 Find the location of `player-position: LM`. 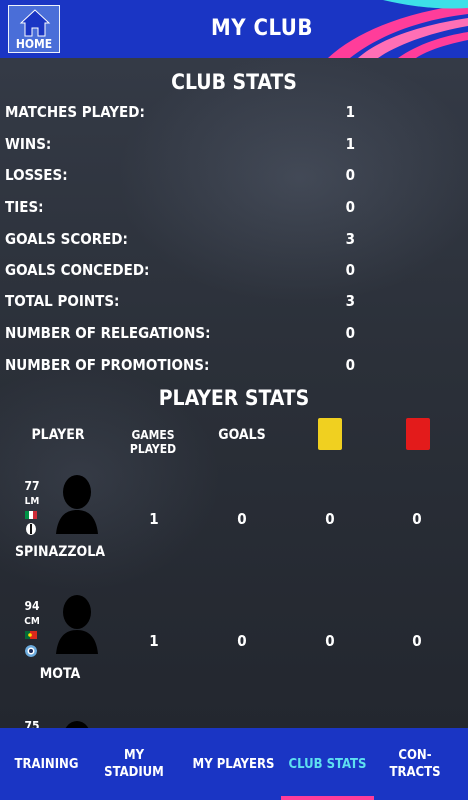

player-position: LM is located at coordinates (32, 501).